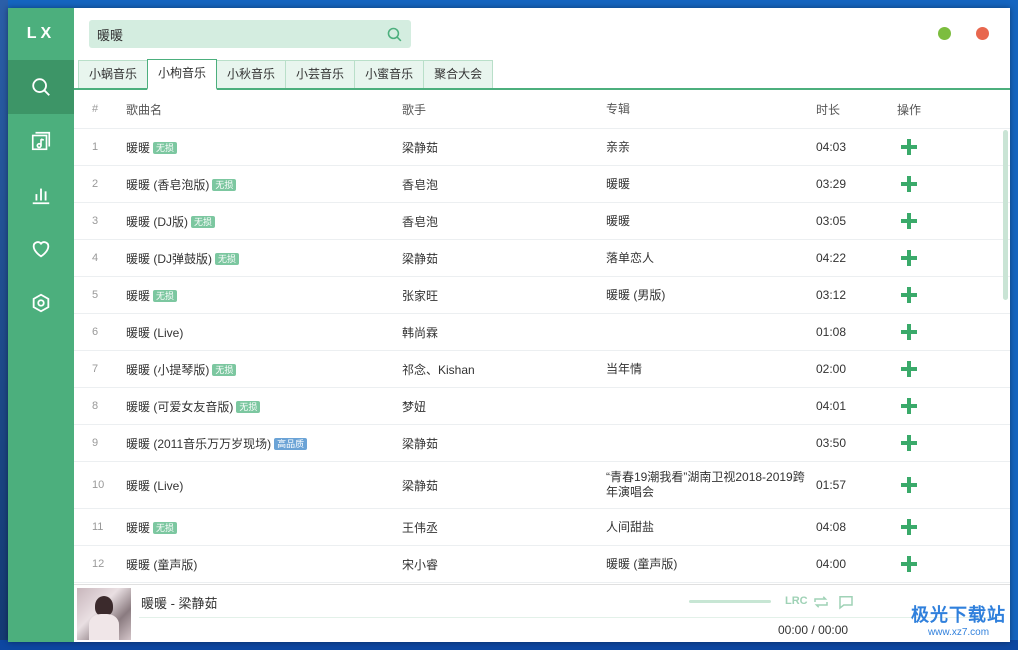 This screenshot has width=1018, height=650. Describe the element at coordinates (982, 33) in the screenshot. I see `close-button` at that location.